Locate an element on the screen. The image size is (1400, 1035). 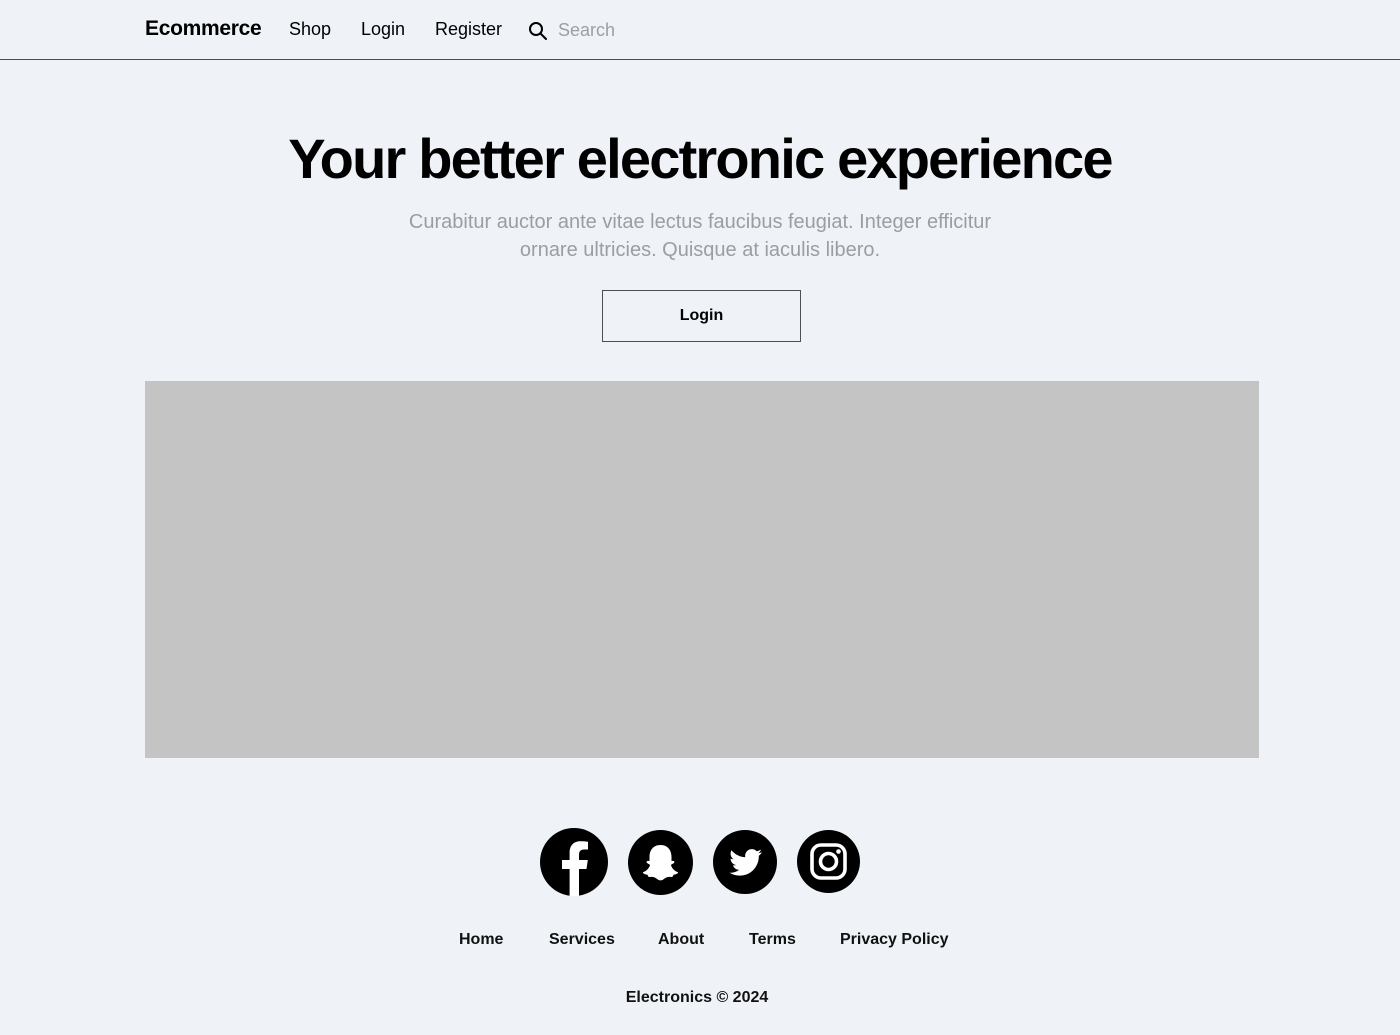
login-button: Login is located at coordinates (701, 316).